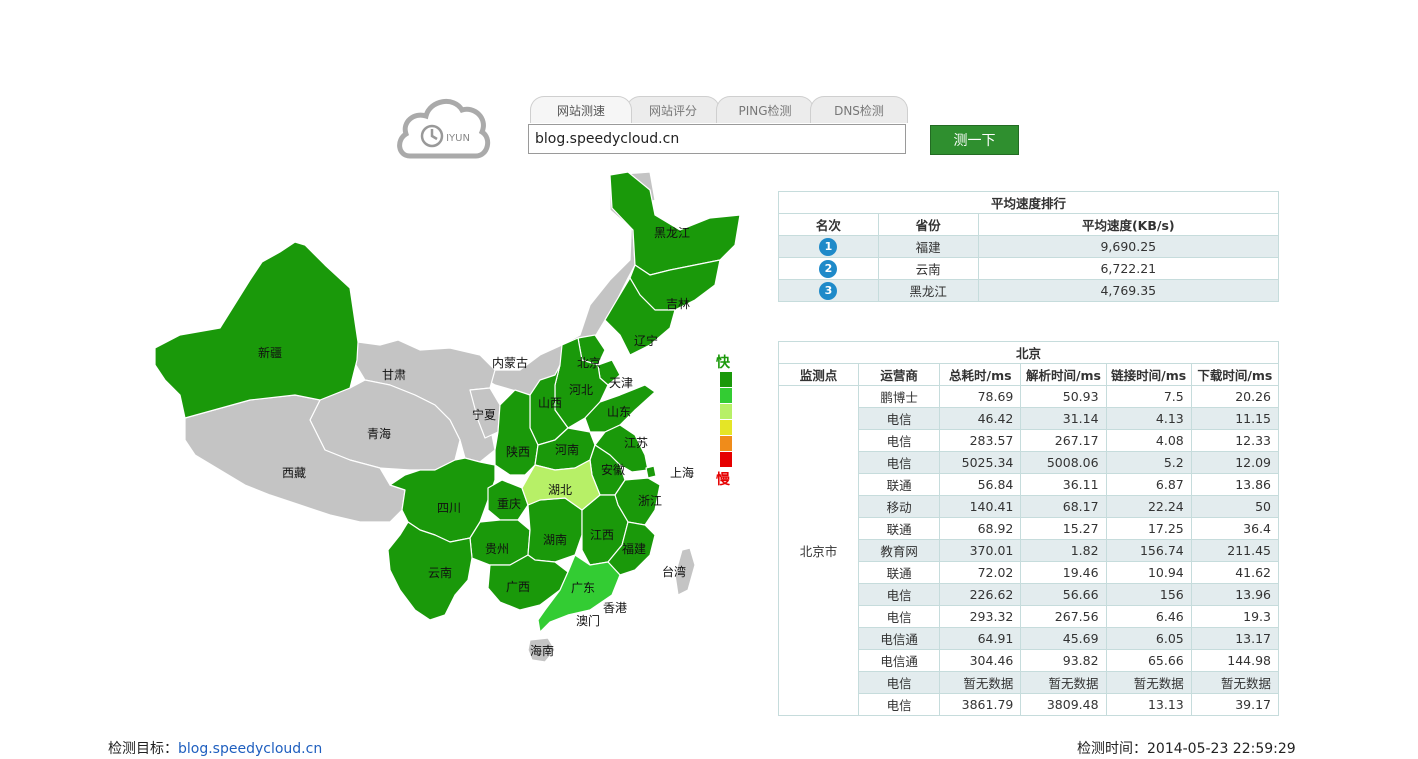 This screenshot has height=759, width=1418. Describe the element at coordinates (899, 550) in the screenshot. I see `detail-isp: 教育网` at that location.